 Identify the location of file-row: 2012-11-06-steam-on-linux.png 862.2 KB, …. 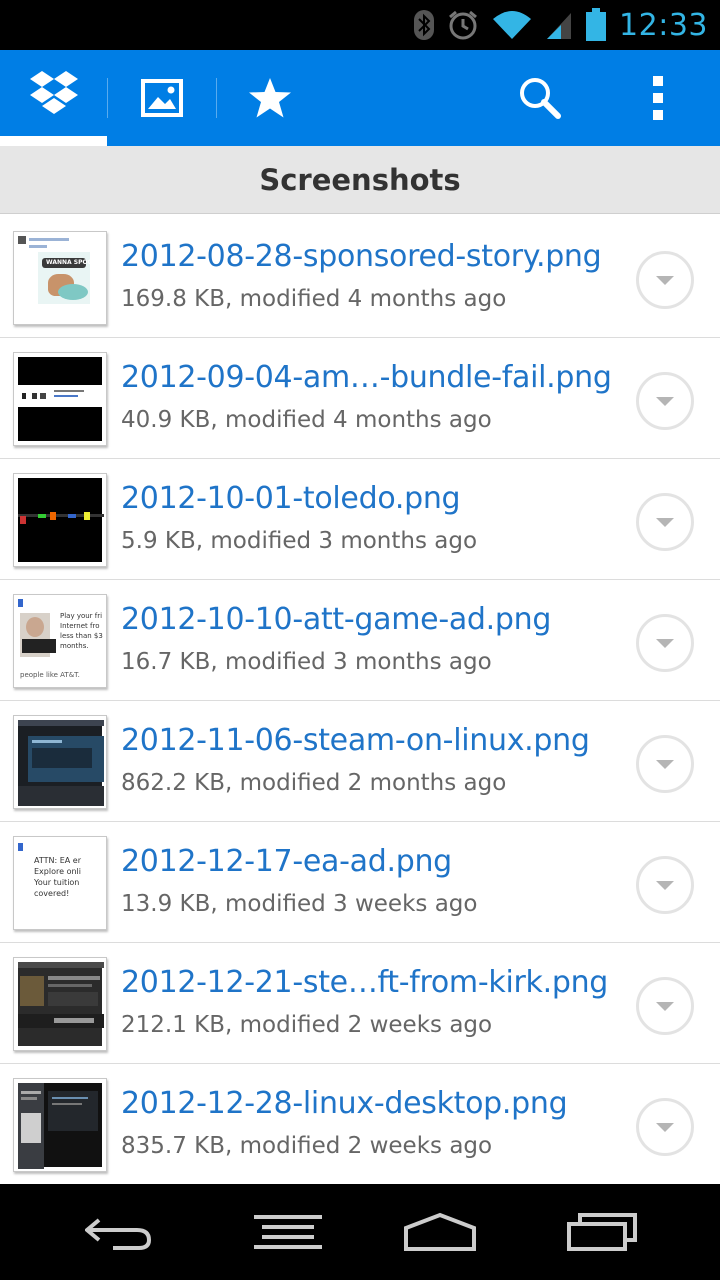
(360, 761).